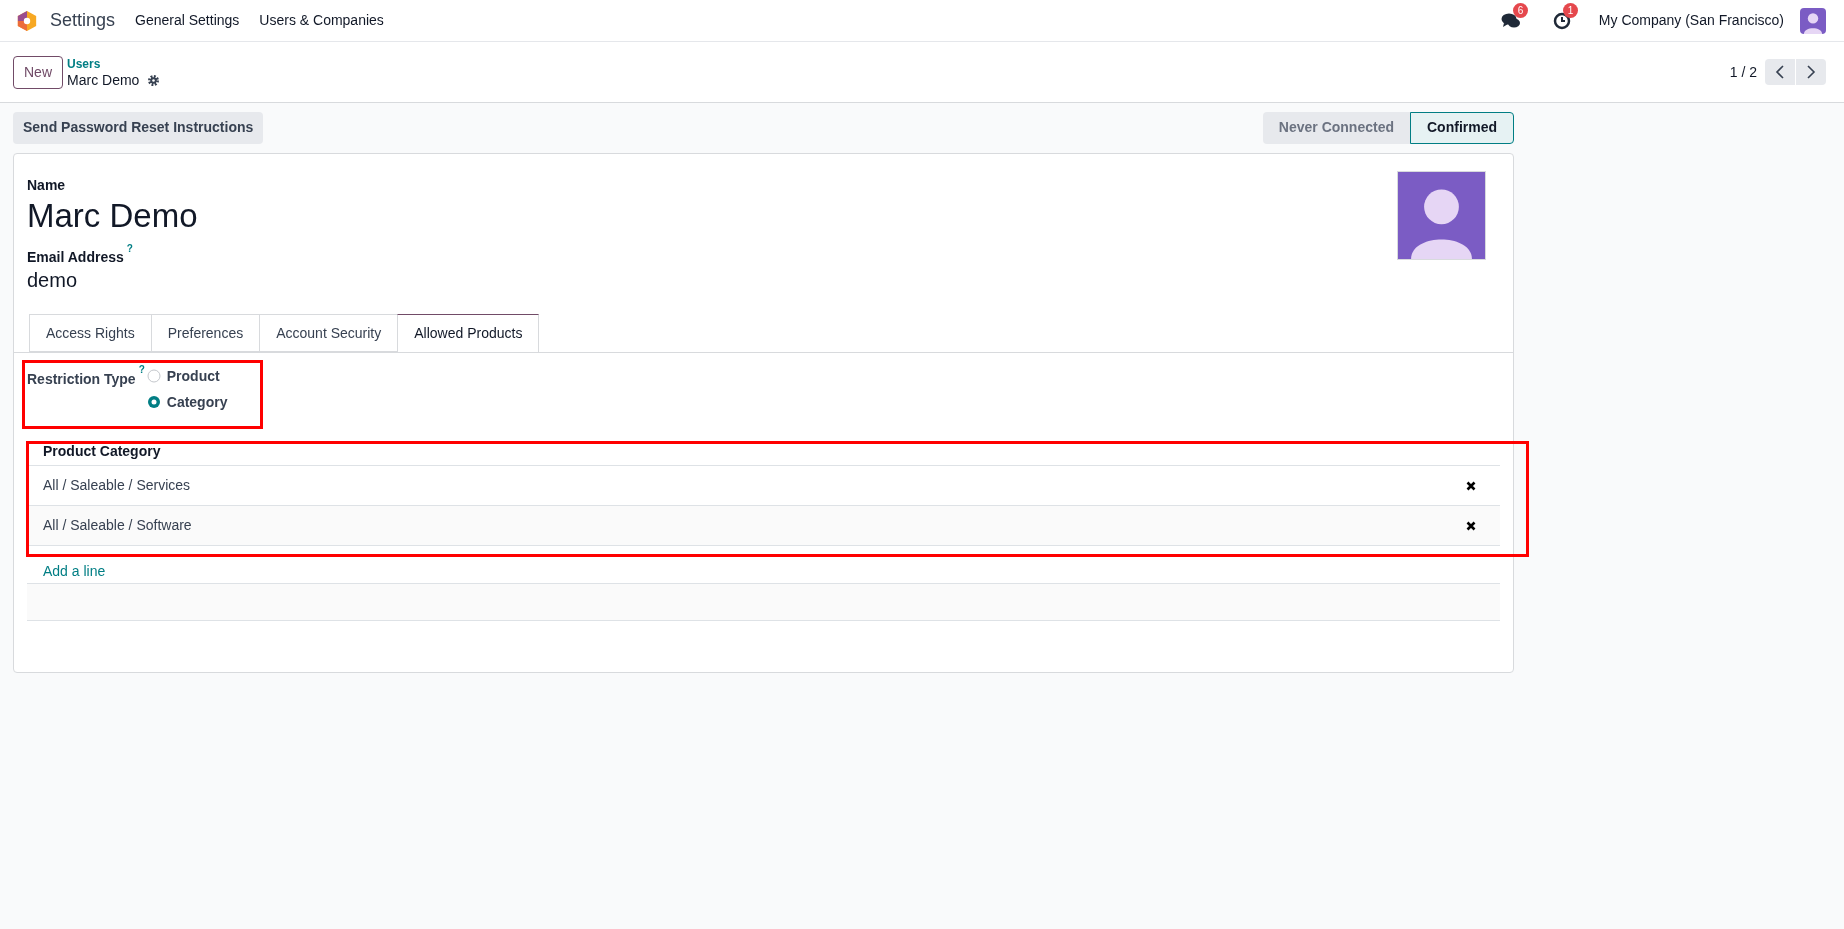 The height and width of the screenshot is (929, 1844). What do you see at coordinates (1462, 127) in the screenshot?
I see `status-stage: Confirmed` at bounding box center [1462, 127].